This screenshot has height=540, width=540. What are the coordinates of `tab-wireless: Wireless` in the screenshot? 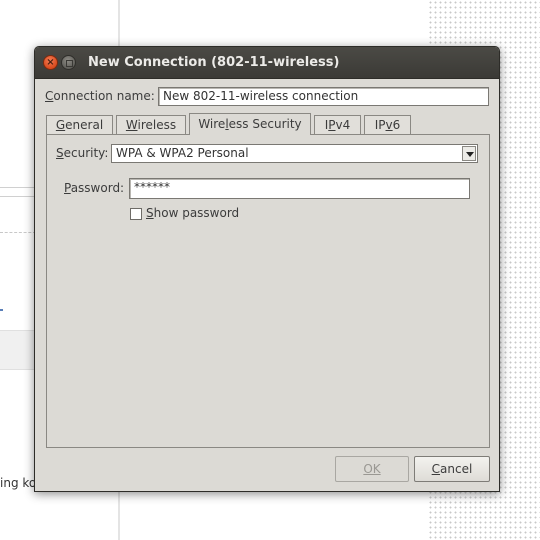 It's located at (151, 125).